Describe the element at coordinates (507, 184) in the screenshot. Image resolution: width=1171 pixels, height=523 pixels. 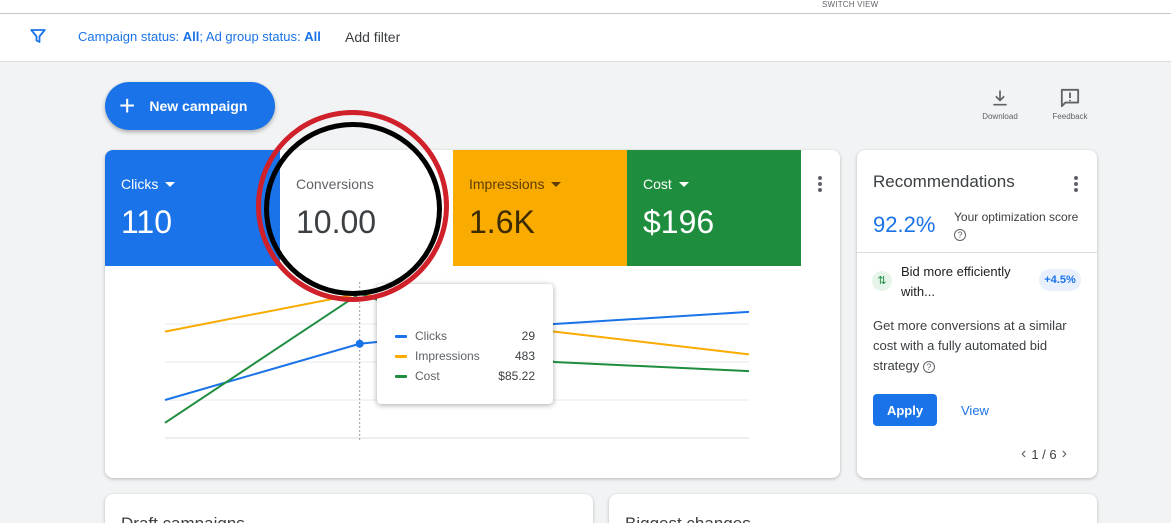
I see `metric-label: Impressions` at that location.